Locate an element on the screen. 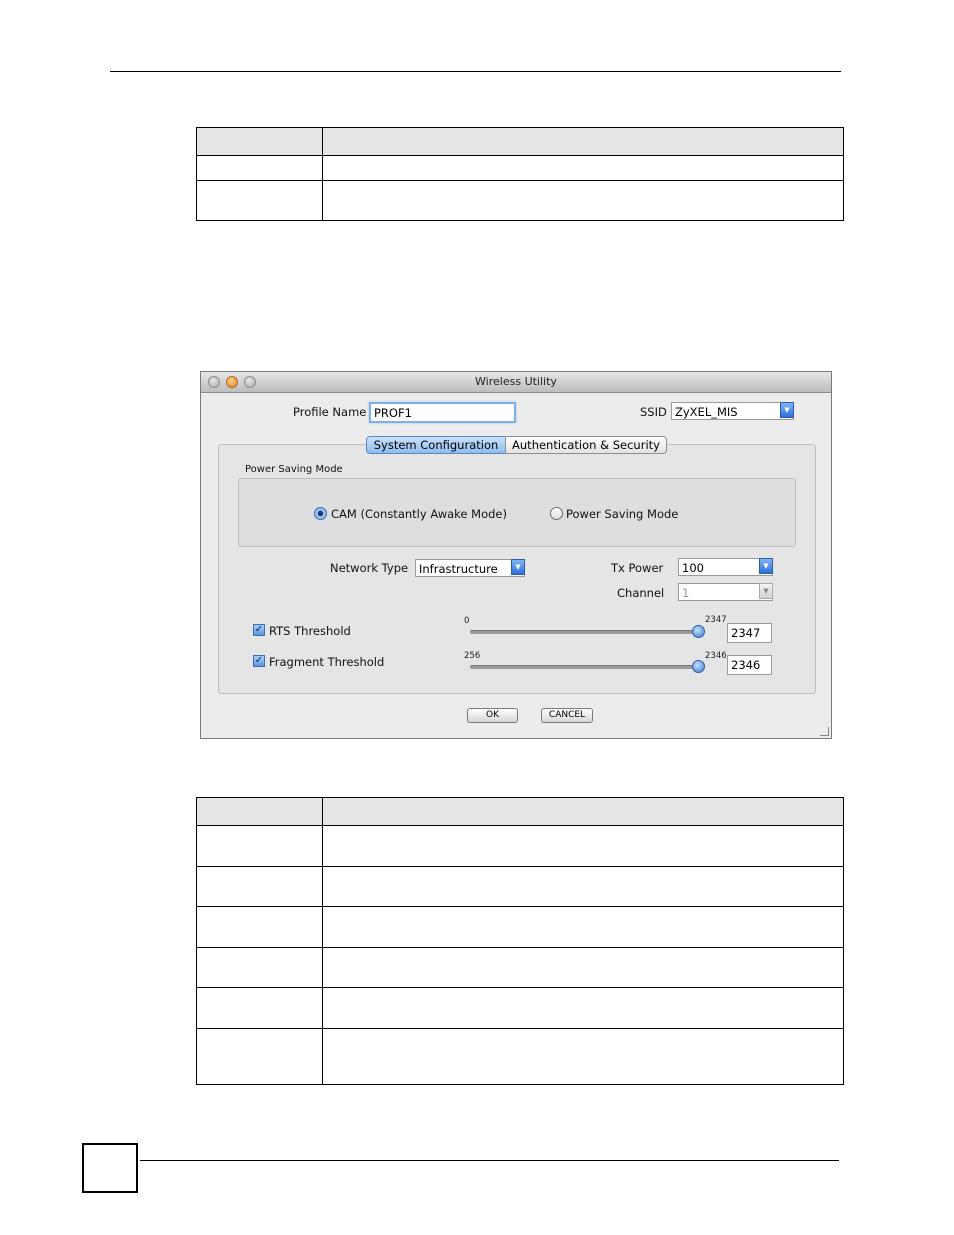 The image size is (954, 1235). tx-power-value: 100 is located at coordinates (693, 568).